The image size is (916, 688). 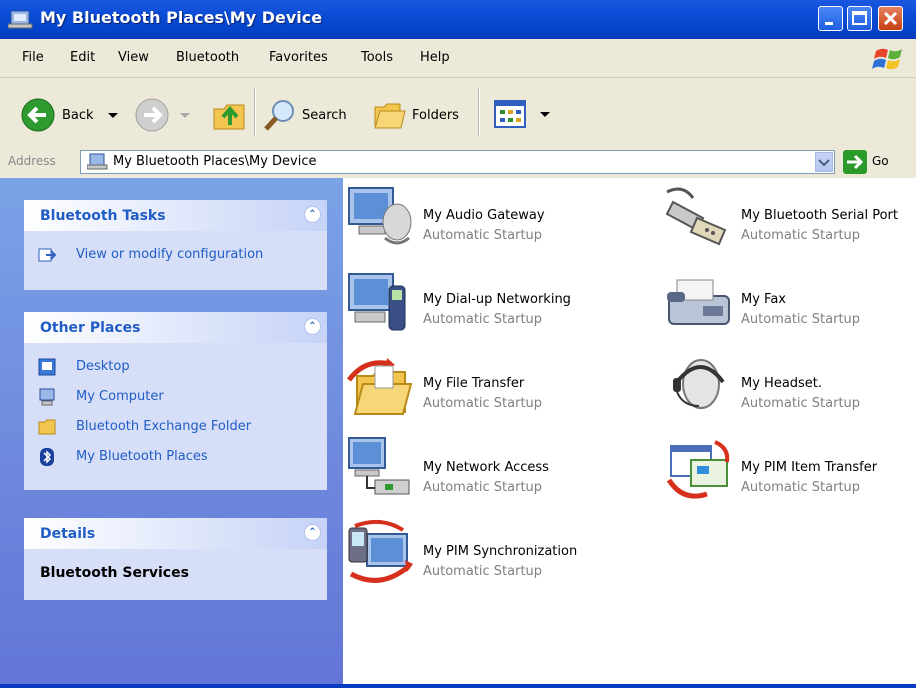 I want to click on folders-label: Folders, so click(x=435, y=115).